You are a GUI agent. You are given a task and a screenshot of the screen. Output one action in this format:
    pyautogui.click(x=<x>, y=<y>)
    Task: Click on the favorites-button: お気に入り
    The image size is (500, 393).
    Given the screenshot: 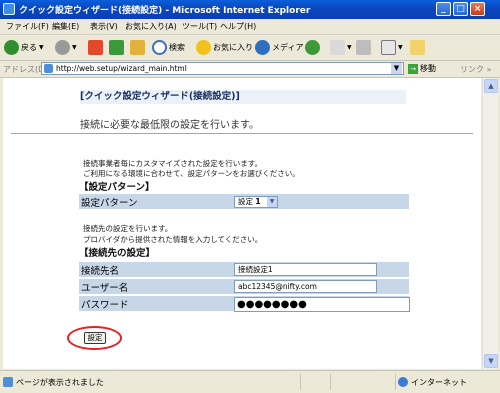 What is the action you would take?
    pyautogui.click(x=224, y=47)
    